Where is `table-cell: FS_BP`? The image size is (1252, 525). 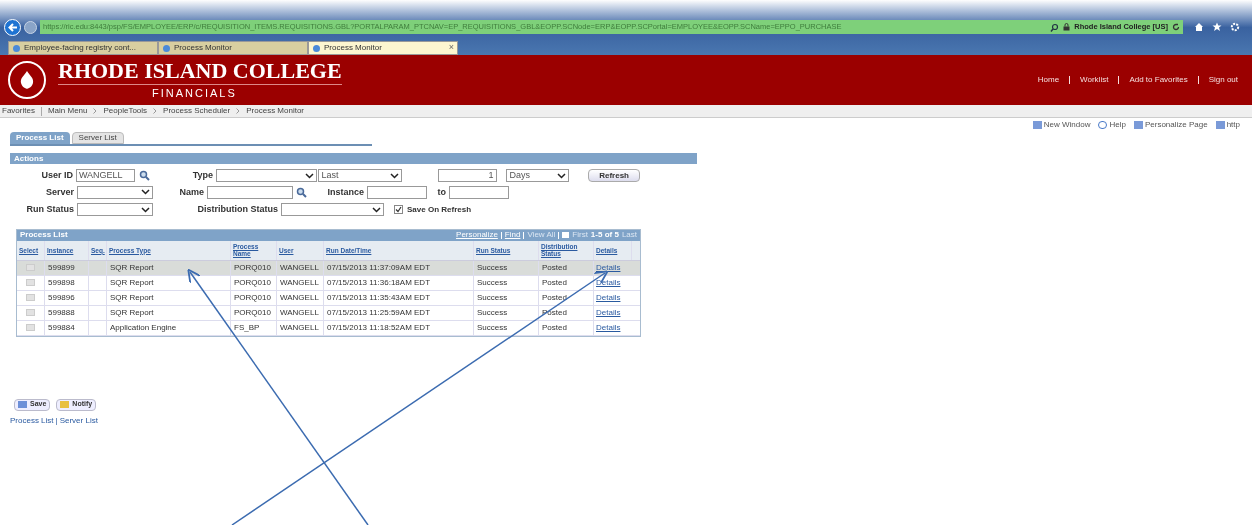 table-cell: FS_BP is located at coordinates (247, 327).